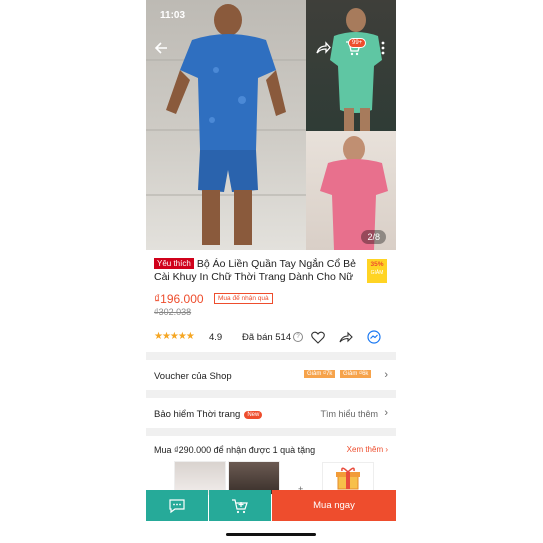 Image resolution: width=543 pixels, height=543 pixels. What do you see at coordinates (267, 337) in the screenshot?
I see `sold-count: Đã bán 514` at bounding box center [267, 337].